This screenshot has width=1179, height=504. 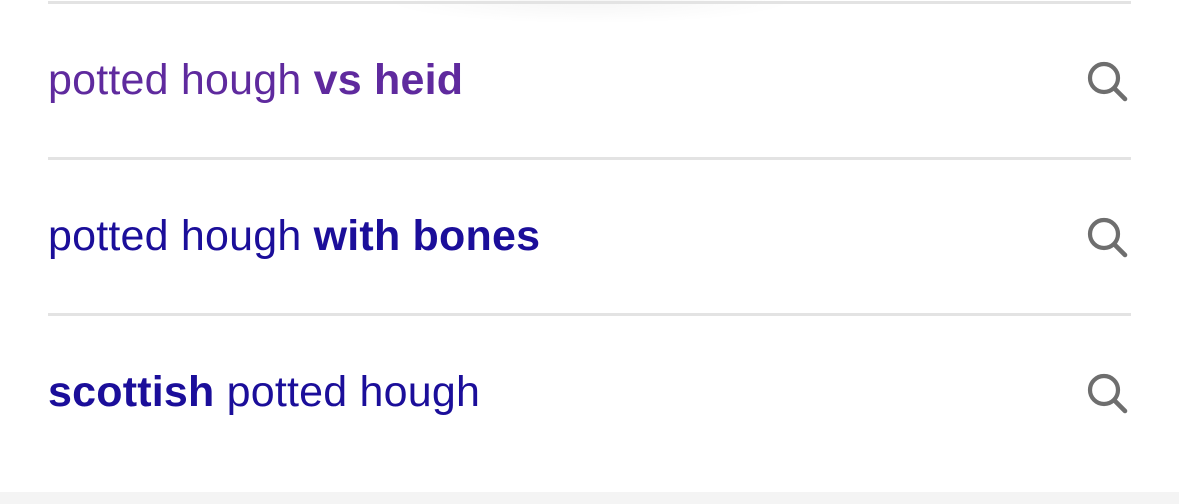 I want to click on suggestion-text: scottish potted hough, so click(x=264, y=392).